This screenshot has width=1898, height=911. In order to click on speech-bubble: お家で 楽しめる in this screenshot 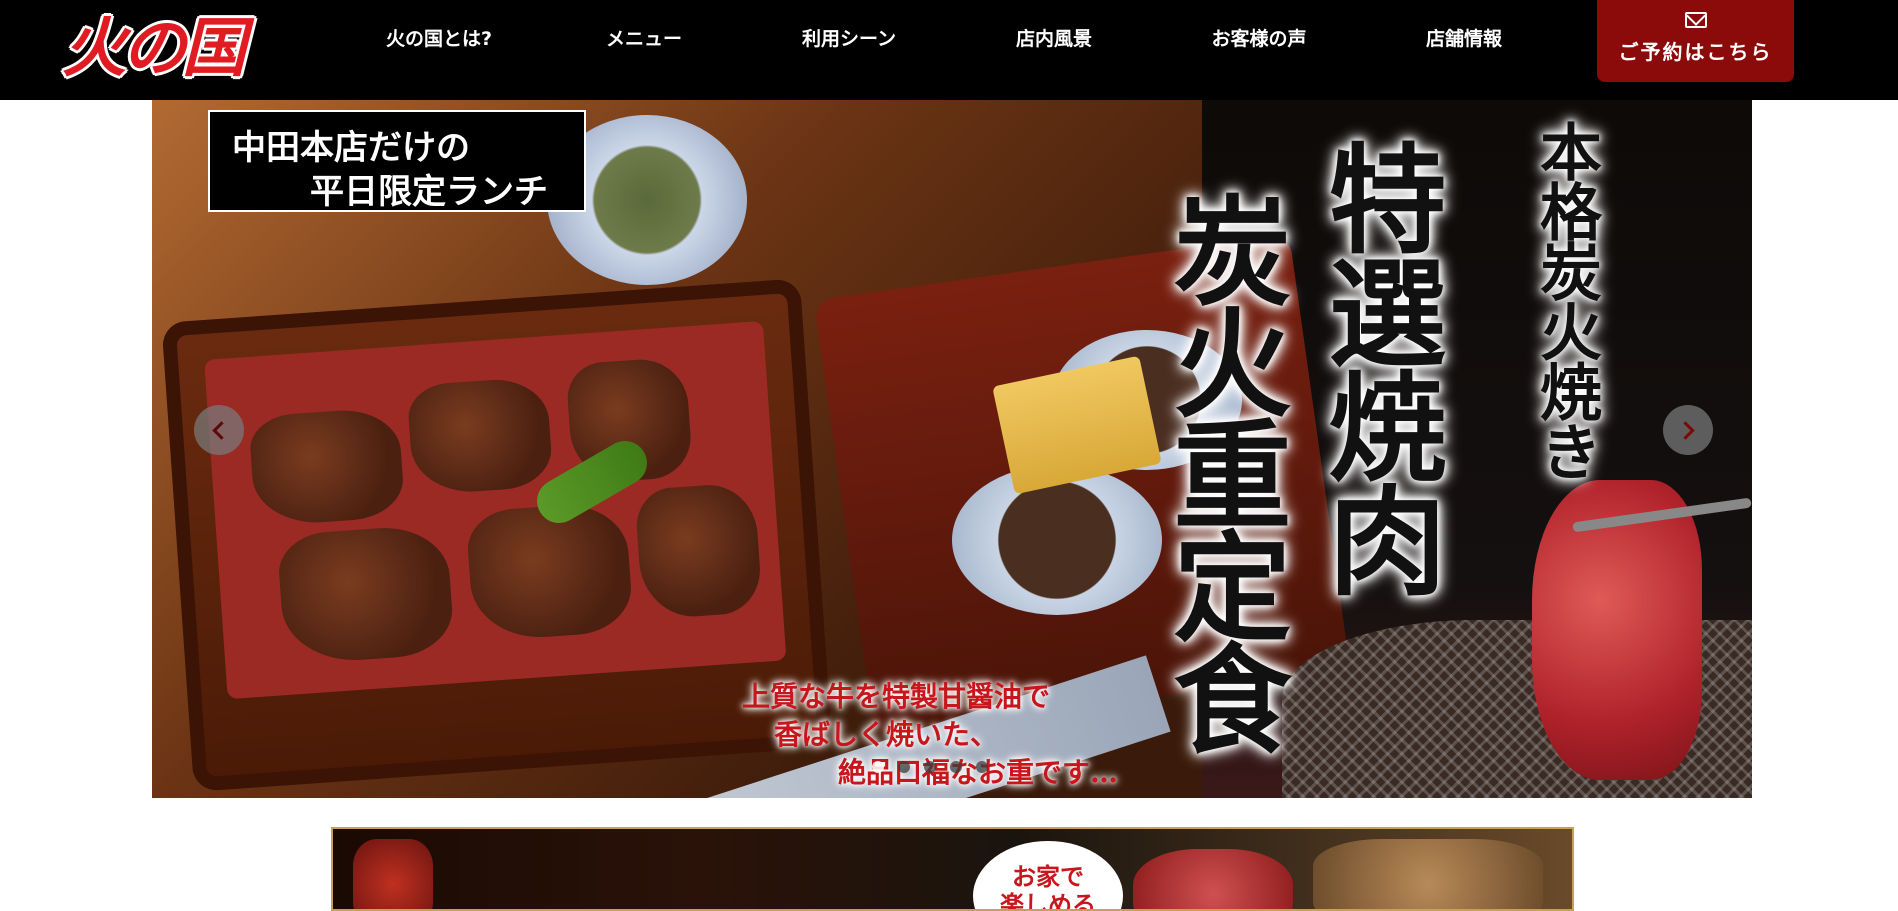, I will do `click(1048, 876)`.